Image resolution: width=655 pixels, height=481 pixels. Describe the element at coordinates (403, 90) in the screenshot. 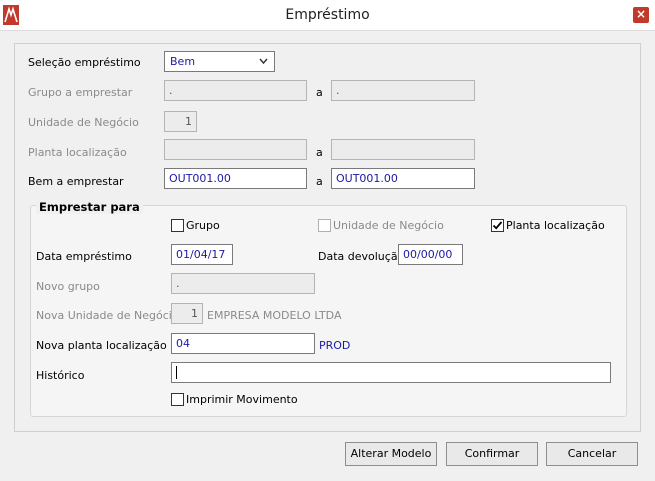

I see `grupo-to-field: .` at that location.